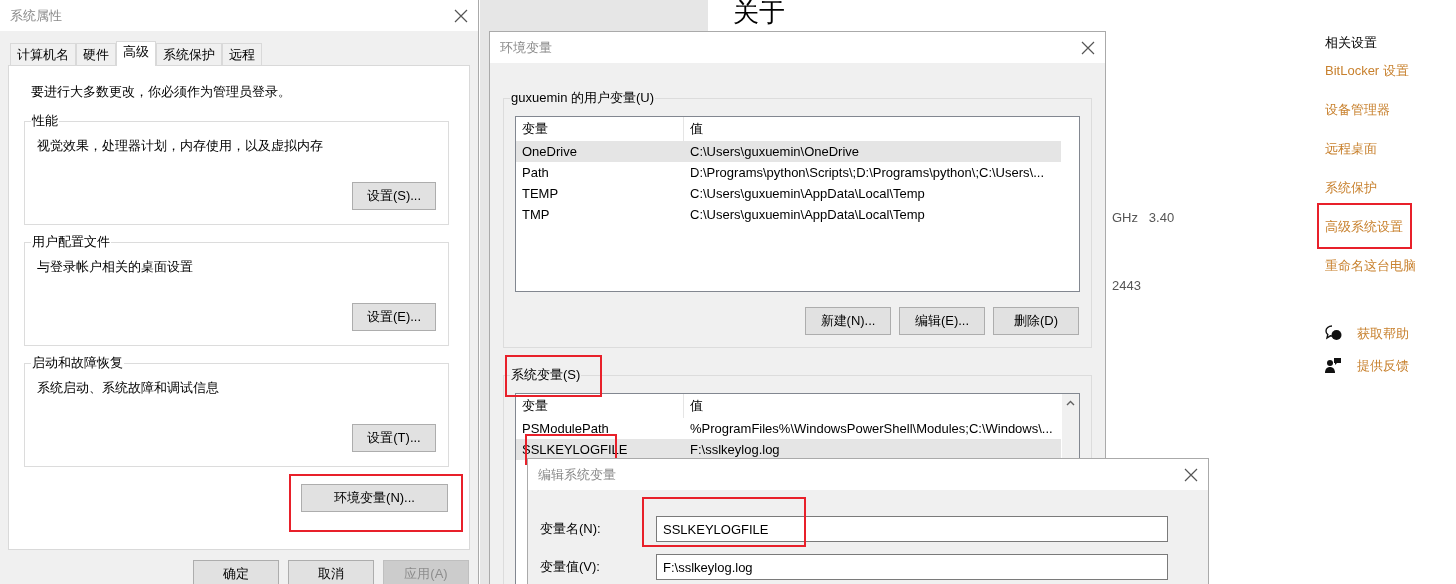 The width and height of the screenshot is (1456, 584). What do you see at coordinates (577, 474) in the screenshot?
I see `window-title: 编辑系统变量` at bounding box center [577, 474].